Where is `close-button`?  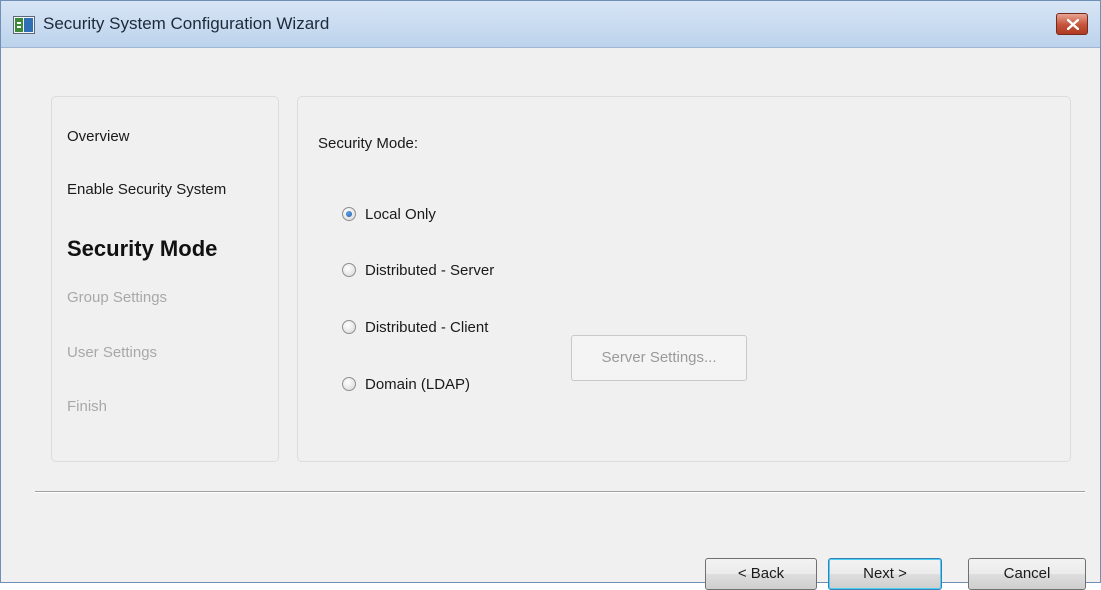 close-button is located at coordinates (1072, 24).